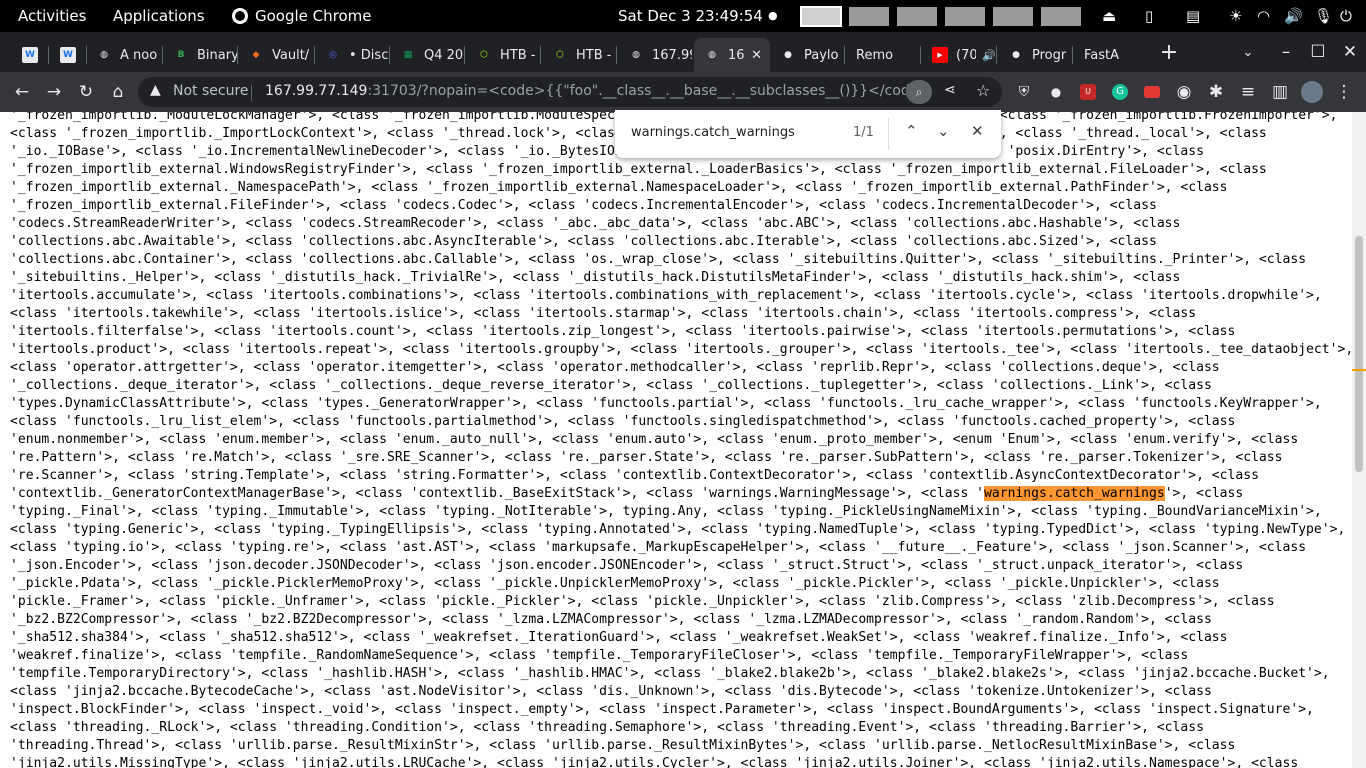 This screenshot has width=1366, height=768. What do you see at coordinates (788, 55) in the screenshot?
I see `github-icon: ●` at bounding box center [788, 55].